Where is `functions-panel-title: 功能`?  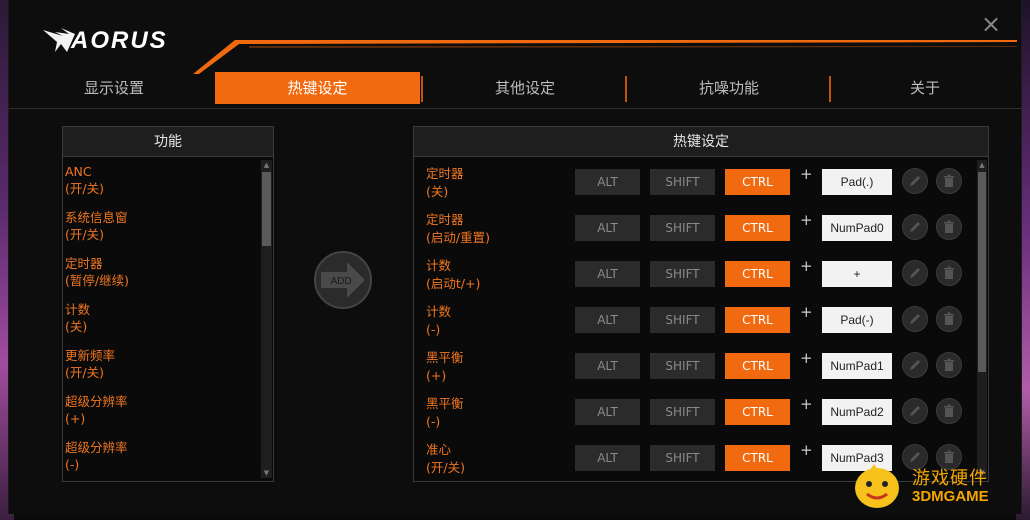
functions-panel-title: 功能 is located at coordinates (168, 142).